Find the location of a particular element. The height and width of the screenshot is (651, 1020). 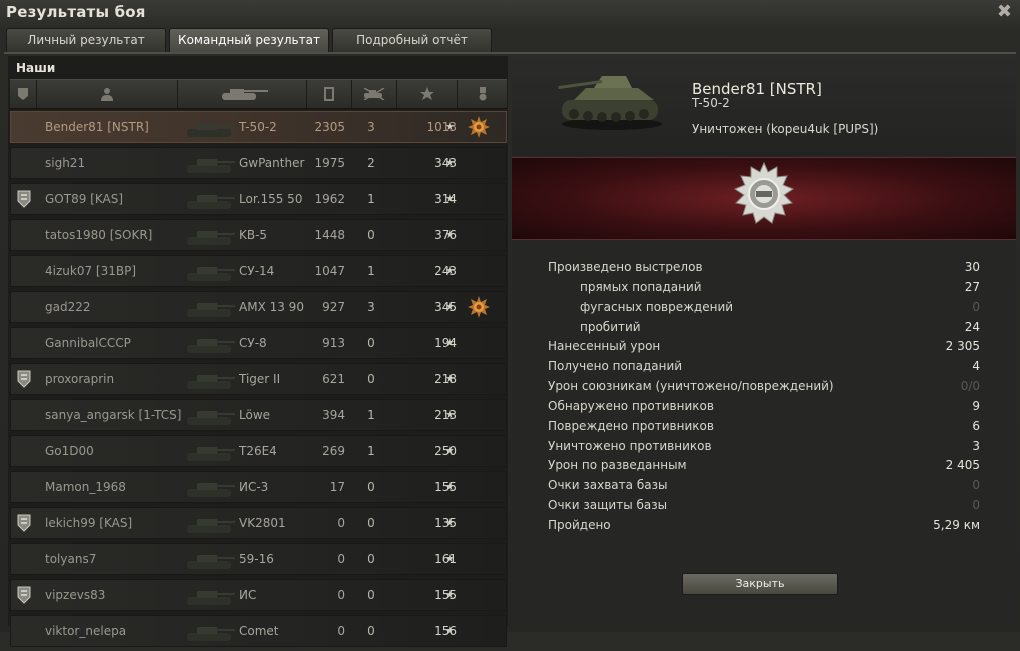

player-name: Mamon_1968 is located at coordinates (85, 487).